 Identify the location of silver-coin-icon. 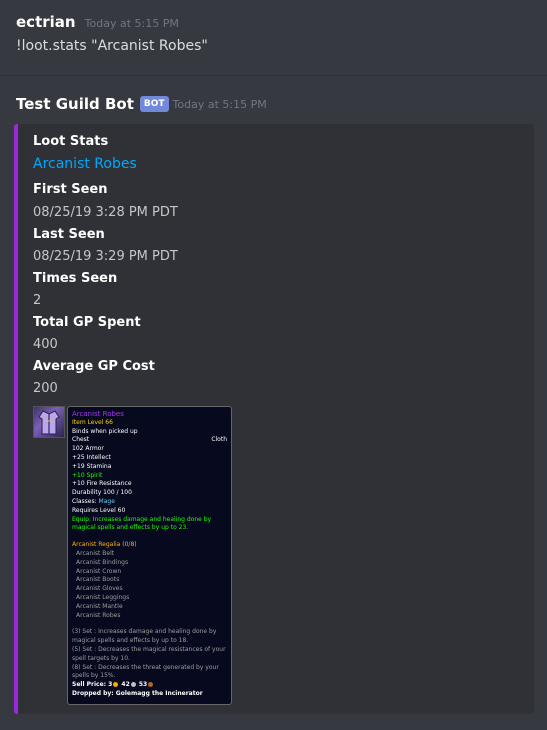
(133, 685).